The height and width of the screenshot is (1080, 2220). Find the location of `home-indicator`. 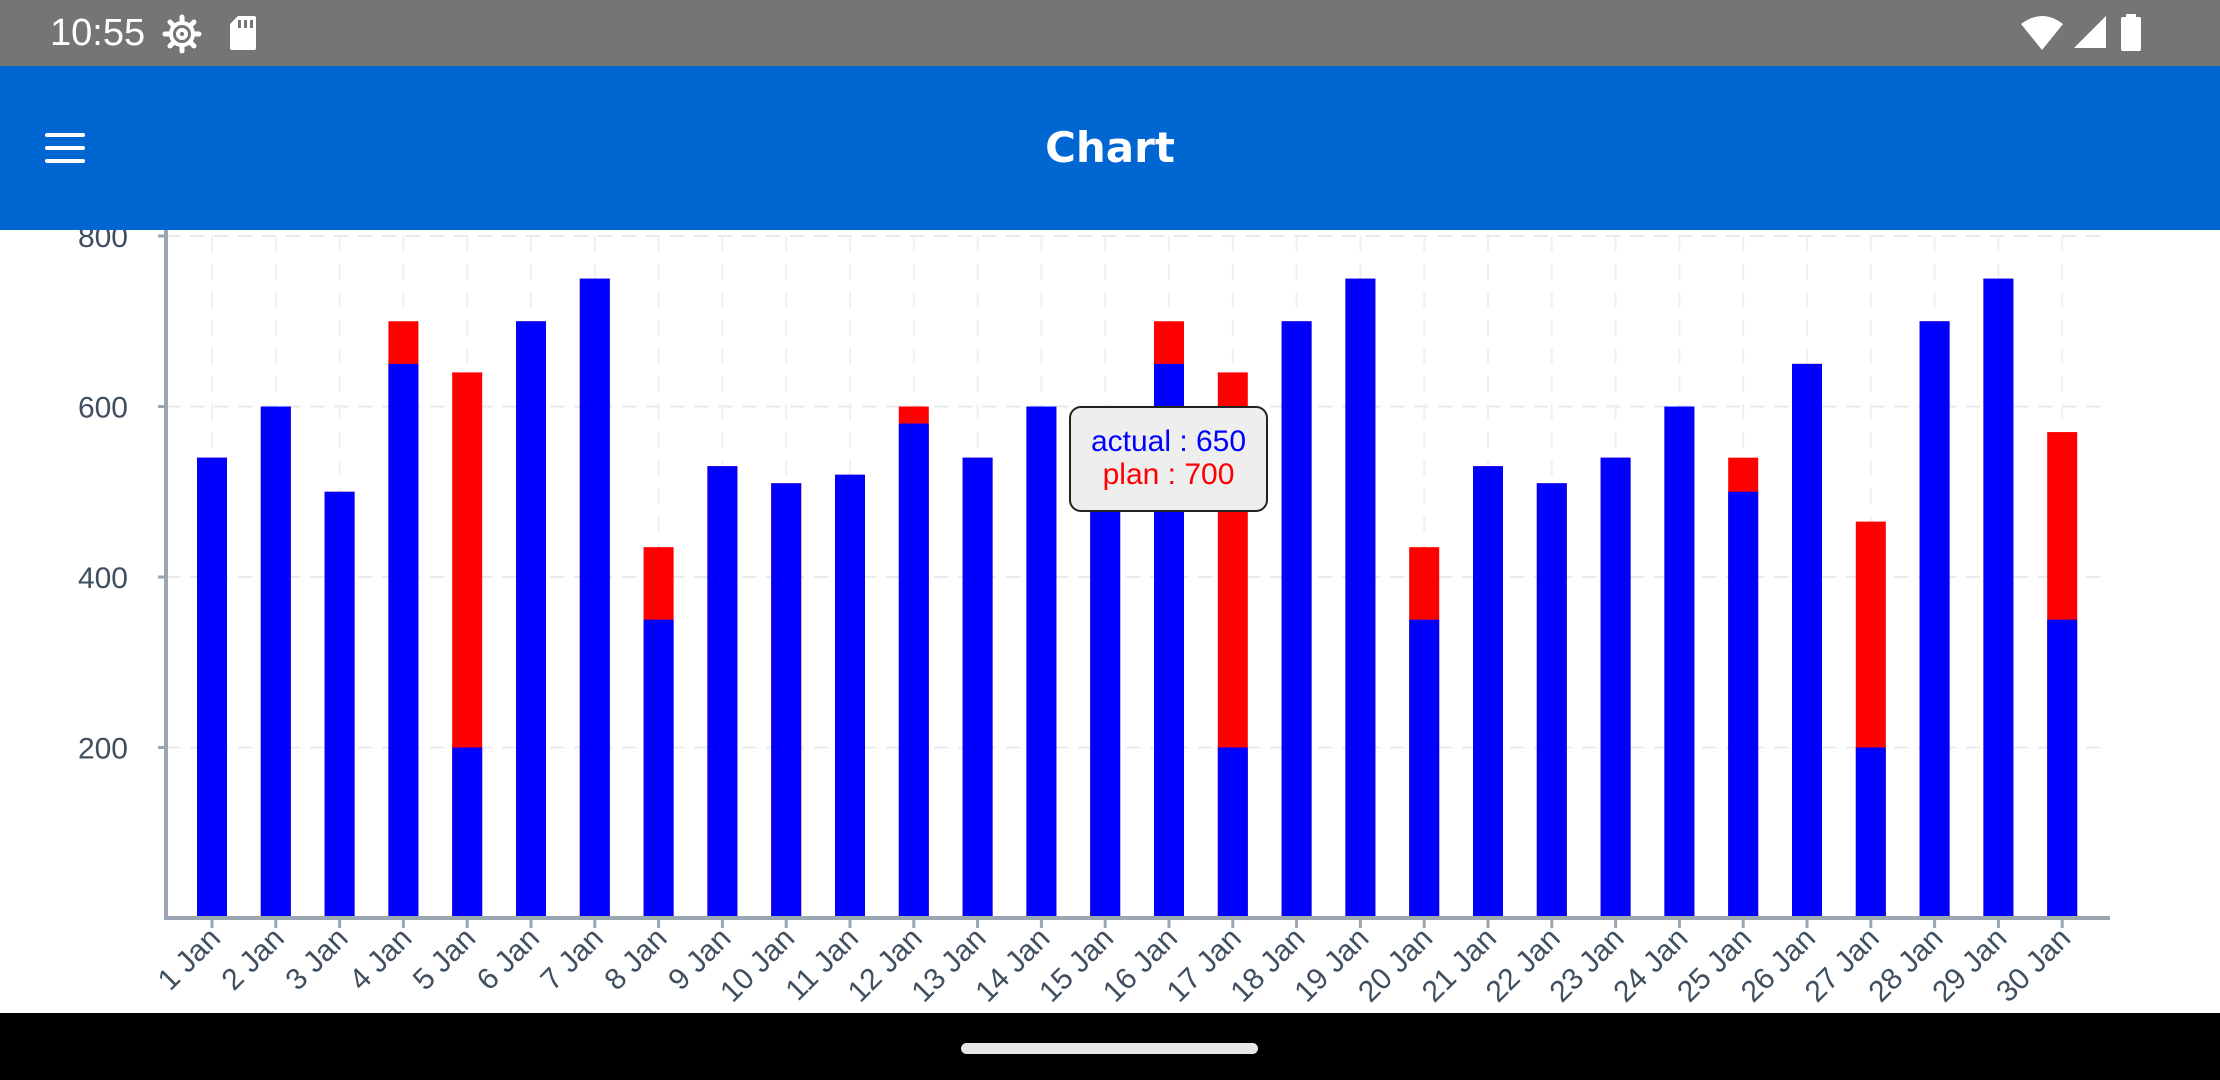

home-indicator is located at coordinates (1109, 1048).